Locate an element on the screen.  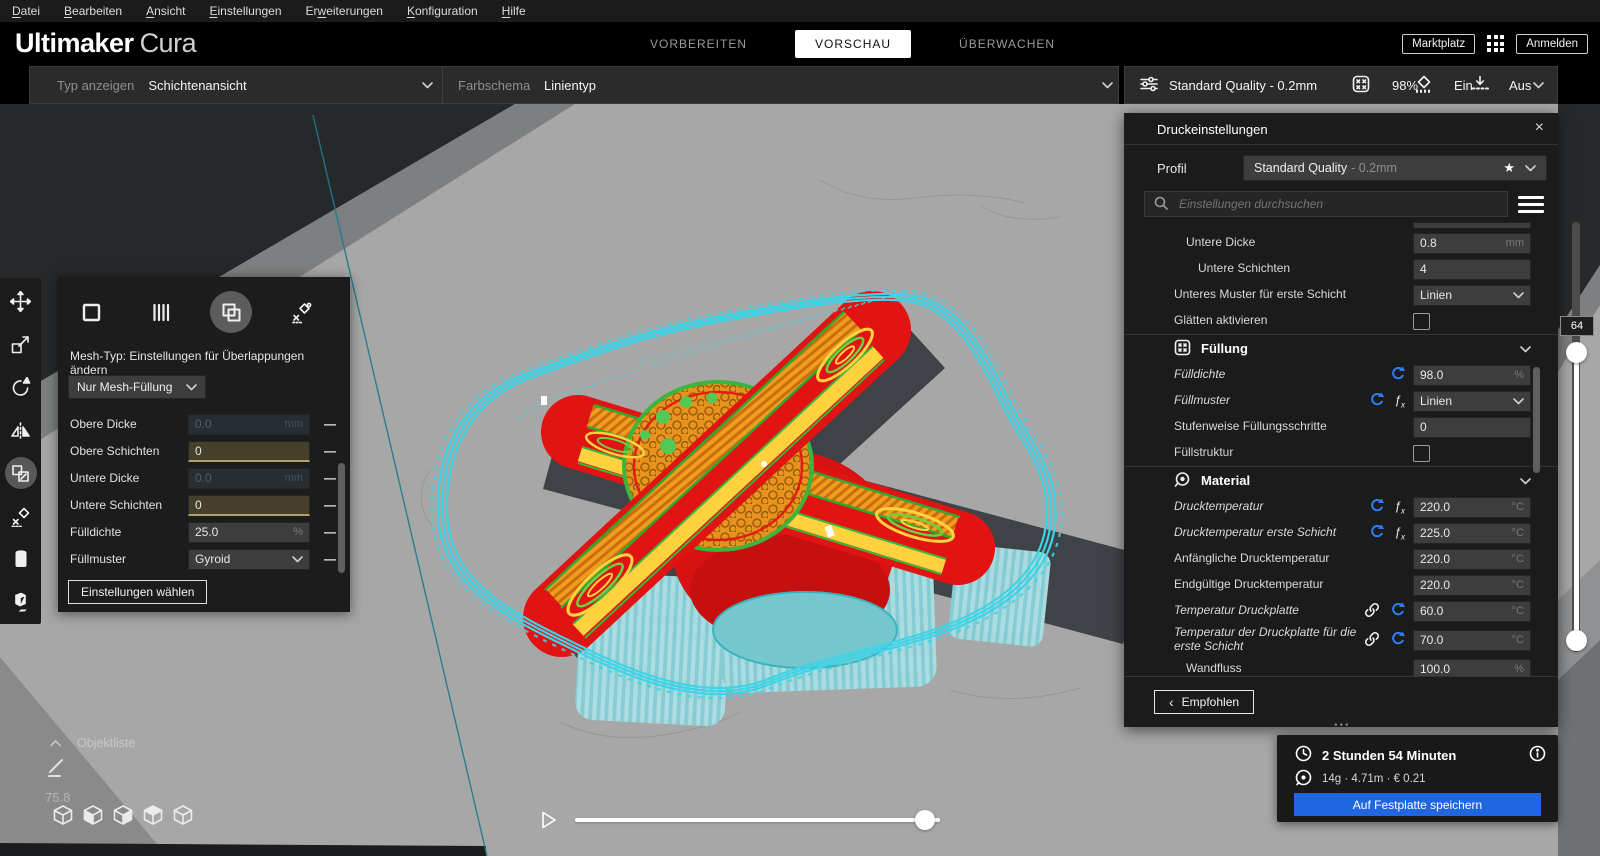
tab-vorschau: VORSCHAU is located at coordinates (853, 43).